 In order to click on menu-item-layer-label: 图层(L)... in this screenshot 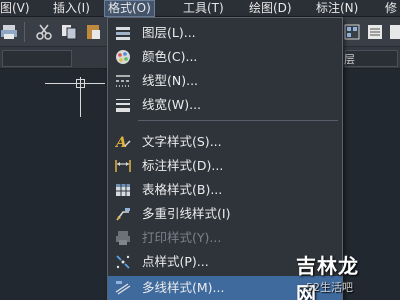, I will do `click(169, 32)`.